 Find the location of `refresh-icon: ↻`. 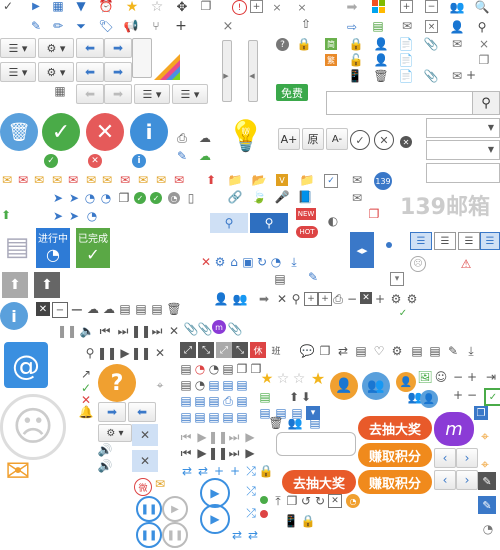

refresh-icon: ↻ is located at coordinates (262, 262).